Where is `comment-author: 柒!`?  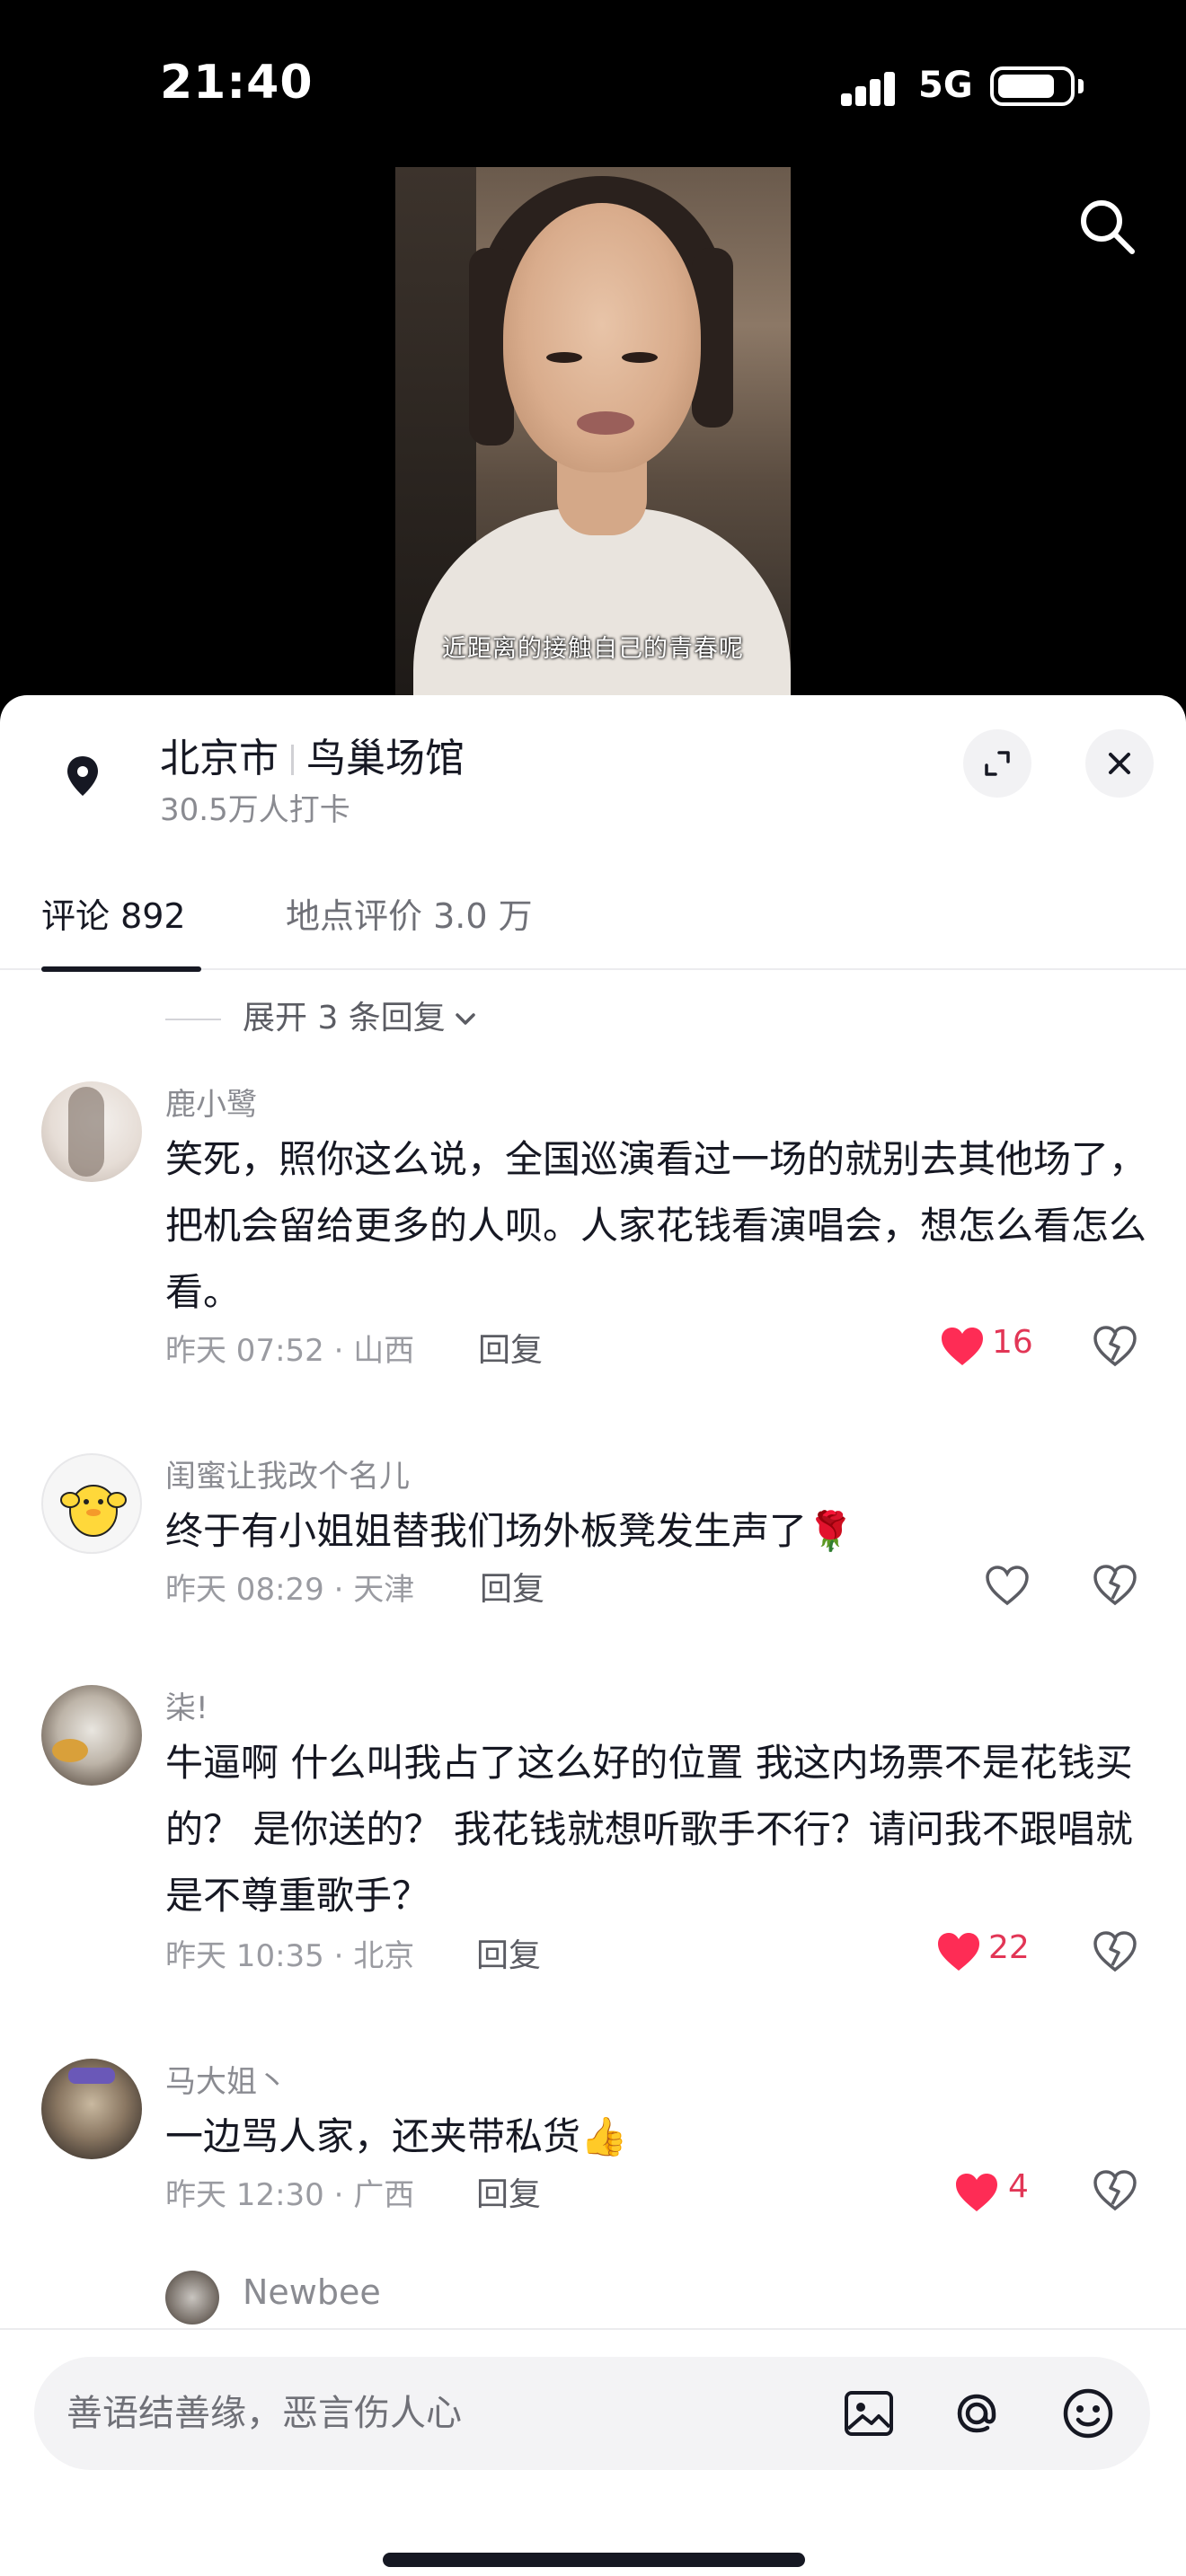
comment-author: 柒! is located at coordinates (186, 1705).